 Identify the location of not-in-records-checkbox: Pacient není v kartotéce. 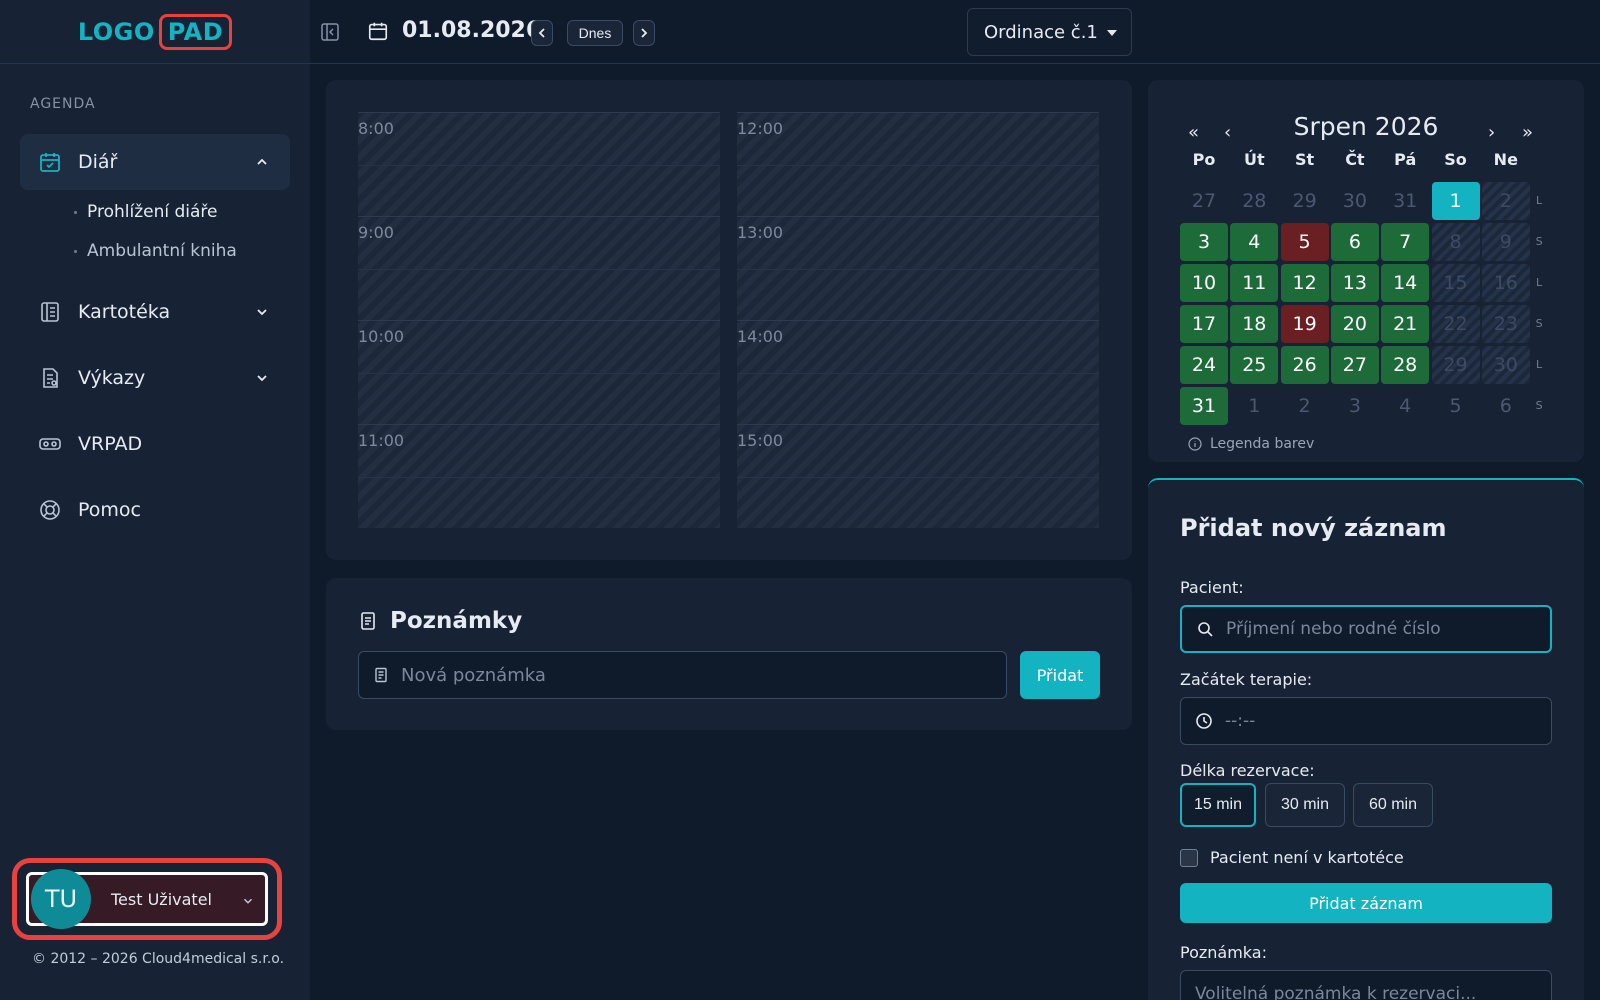
(1292, 857).